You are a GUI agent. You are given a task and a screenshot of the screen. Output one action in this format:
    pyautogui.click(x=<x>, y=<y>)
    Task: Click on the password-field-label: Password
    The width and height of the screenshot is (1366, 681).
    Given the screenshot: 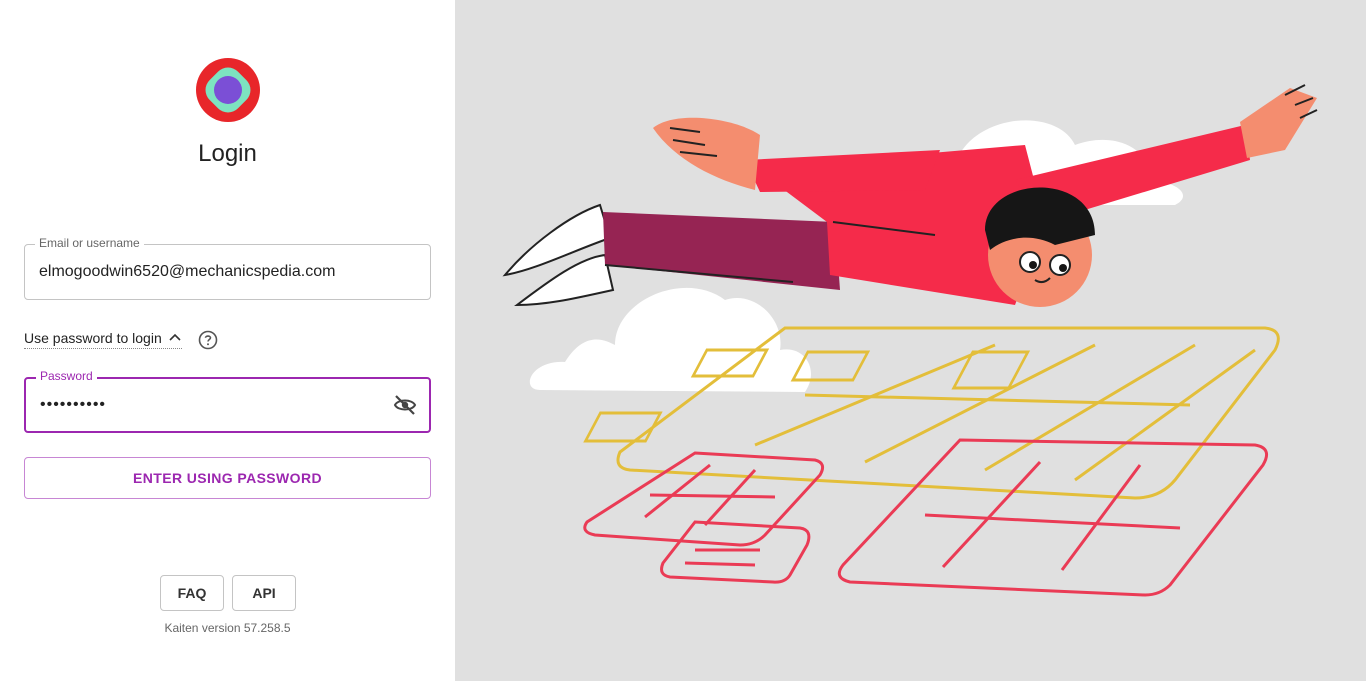 What is the action you would take?
    pyautogui.click(x=66, y=376)
    